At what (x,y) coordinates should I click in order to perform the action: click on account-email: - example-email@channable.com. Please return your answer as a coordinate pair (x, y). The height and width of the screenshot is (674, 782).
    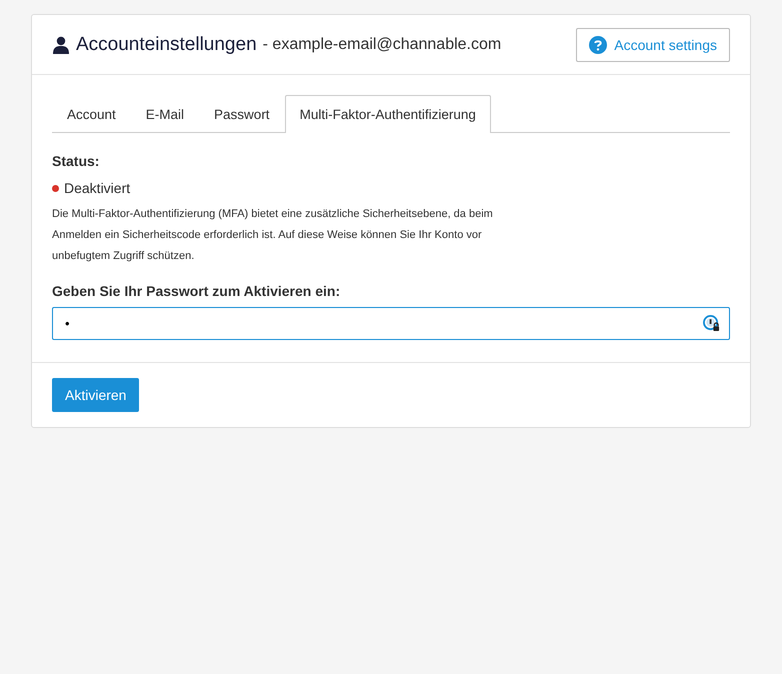
    Looking at the image, I should click on (382, 45).